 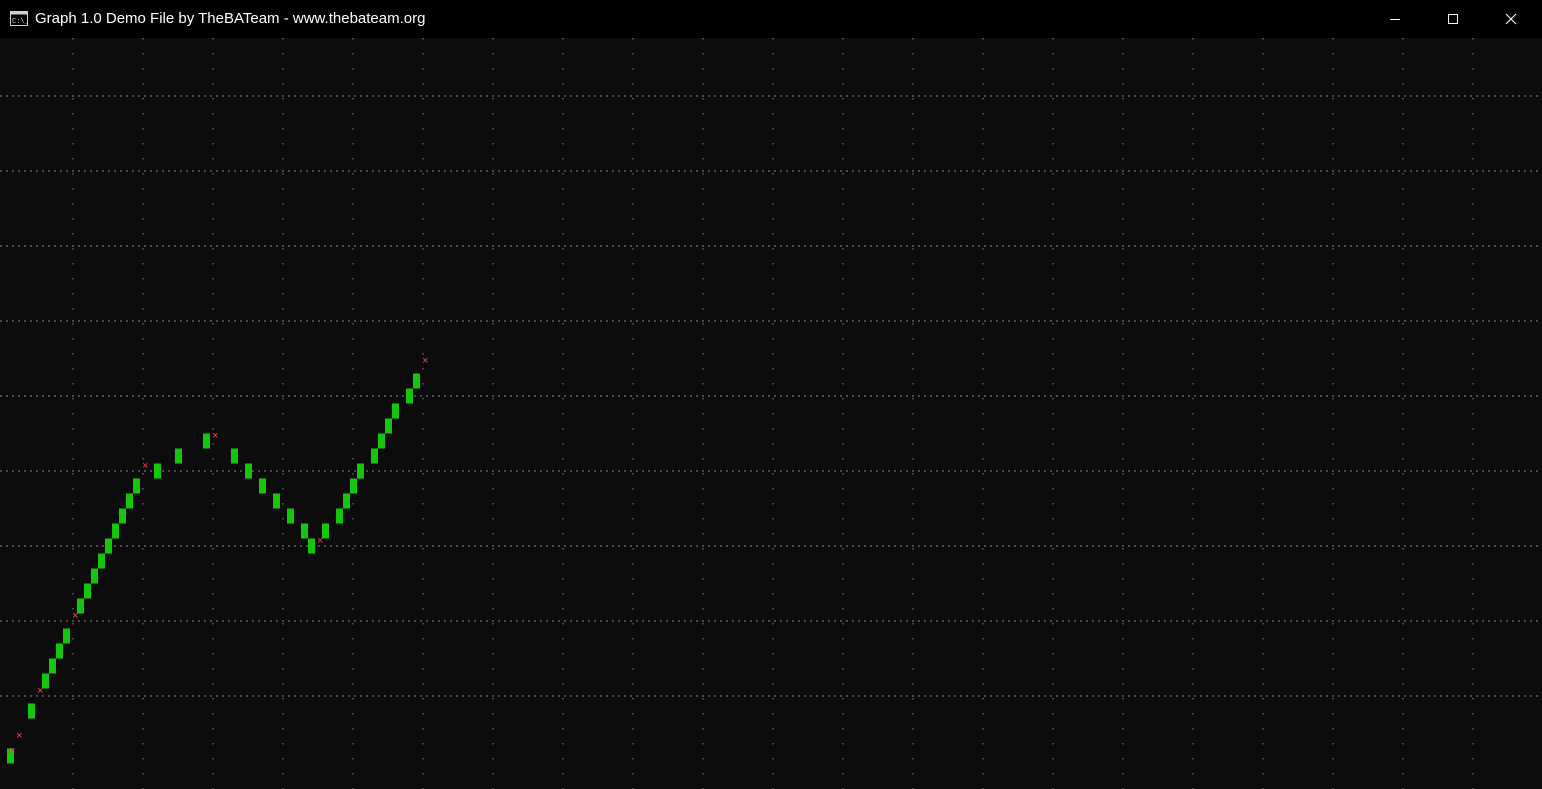 I want to click on minimize-icon, so click(x=1395, y=19).